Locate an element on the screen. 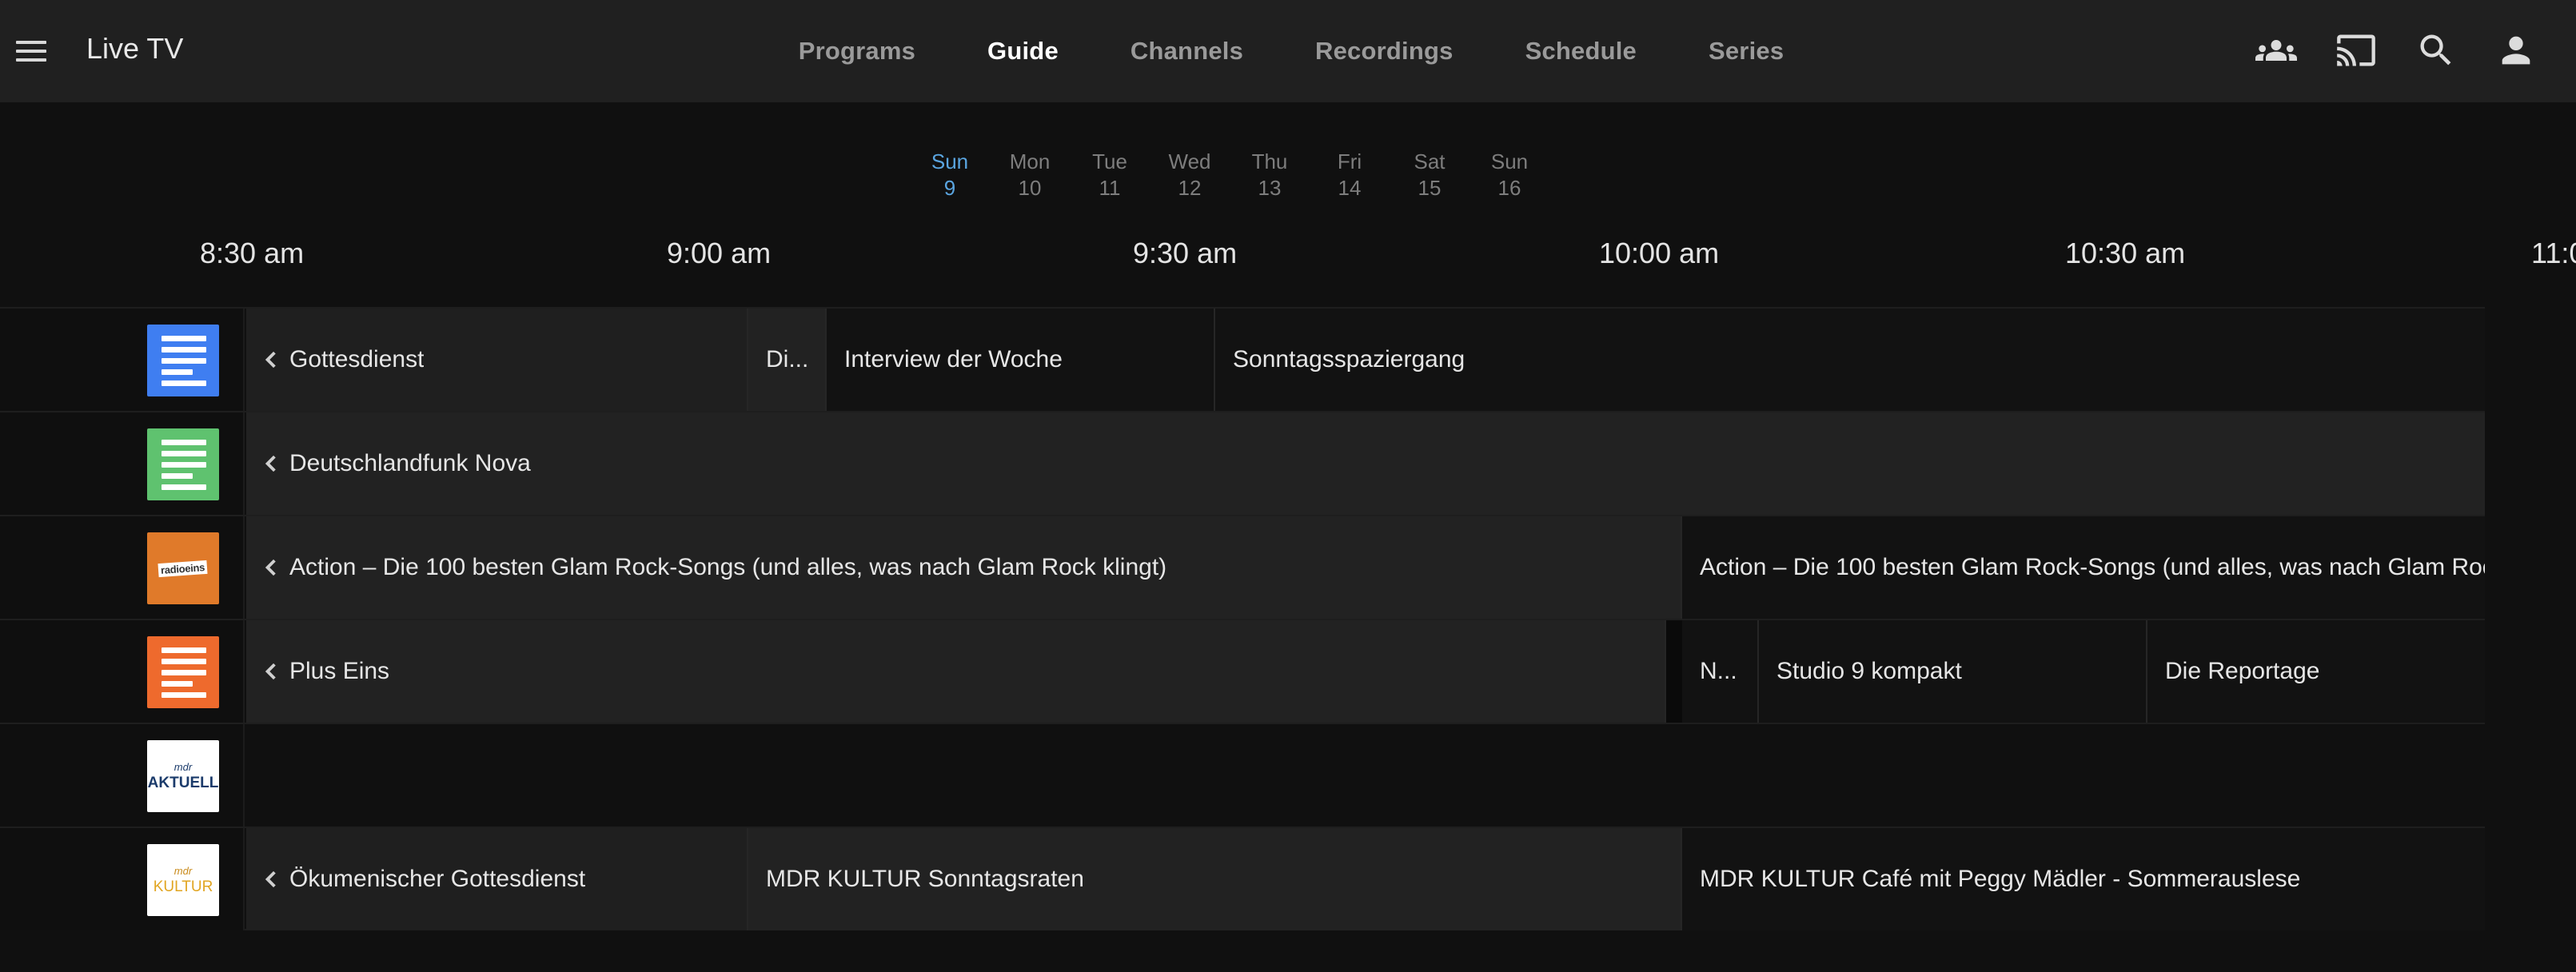  day-sun-9: Sun 9 is located at coordinates (950, 175).